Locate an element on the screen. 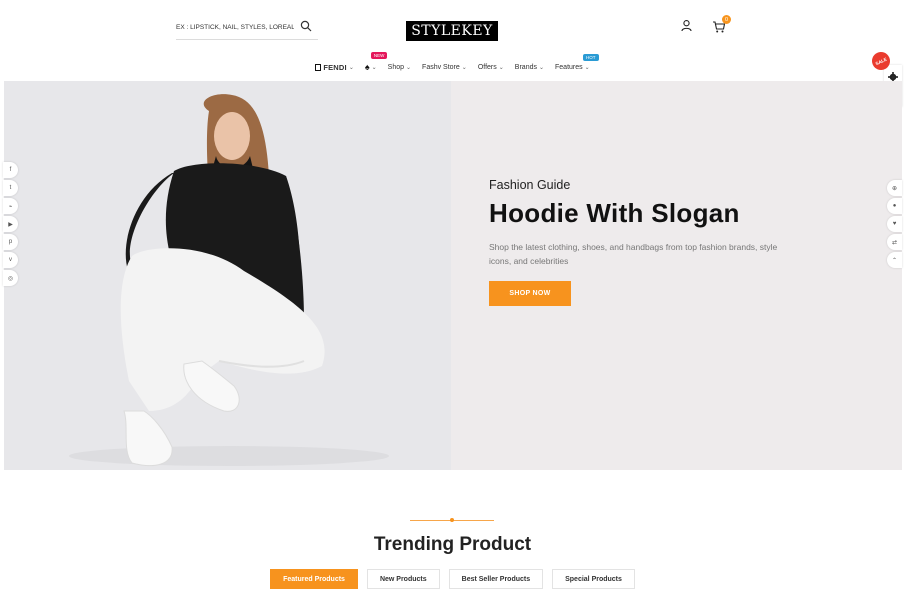 The image size is (905, 601). nav-item-brands: Brands ⌄ is located at coordinates (529, 67).